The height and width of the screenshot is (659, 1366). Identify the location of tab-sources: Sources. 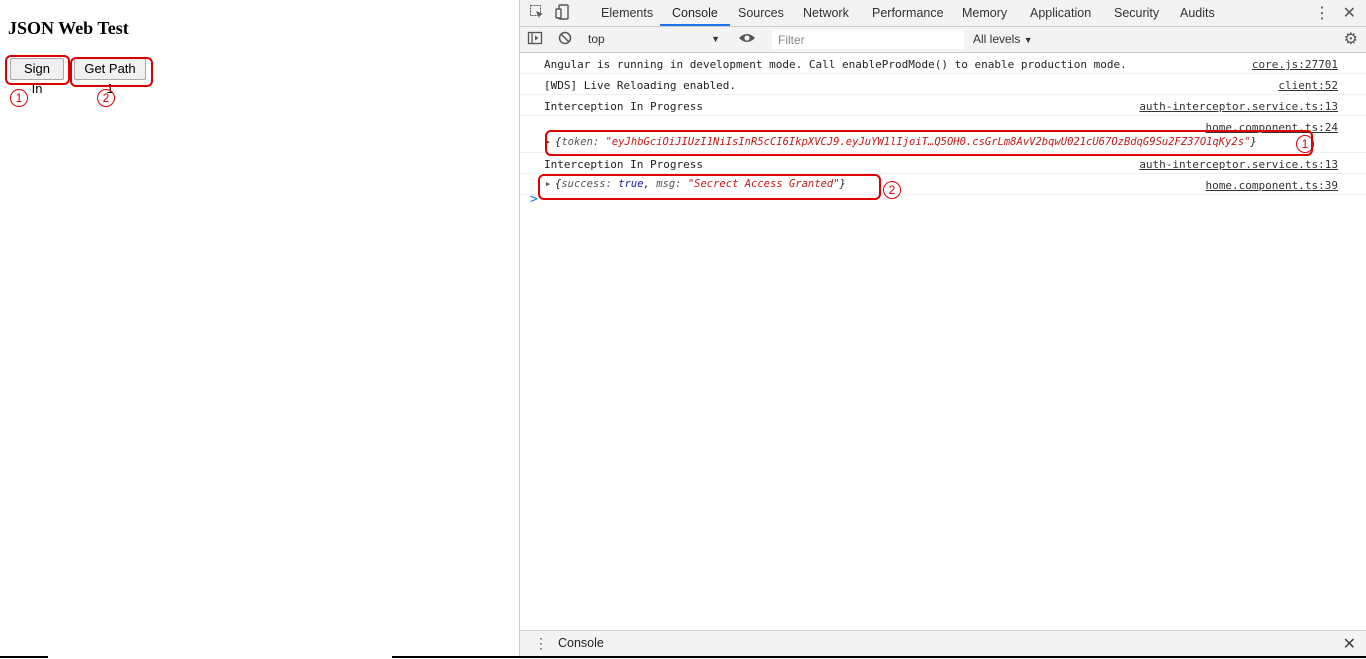
(761, 13).